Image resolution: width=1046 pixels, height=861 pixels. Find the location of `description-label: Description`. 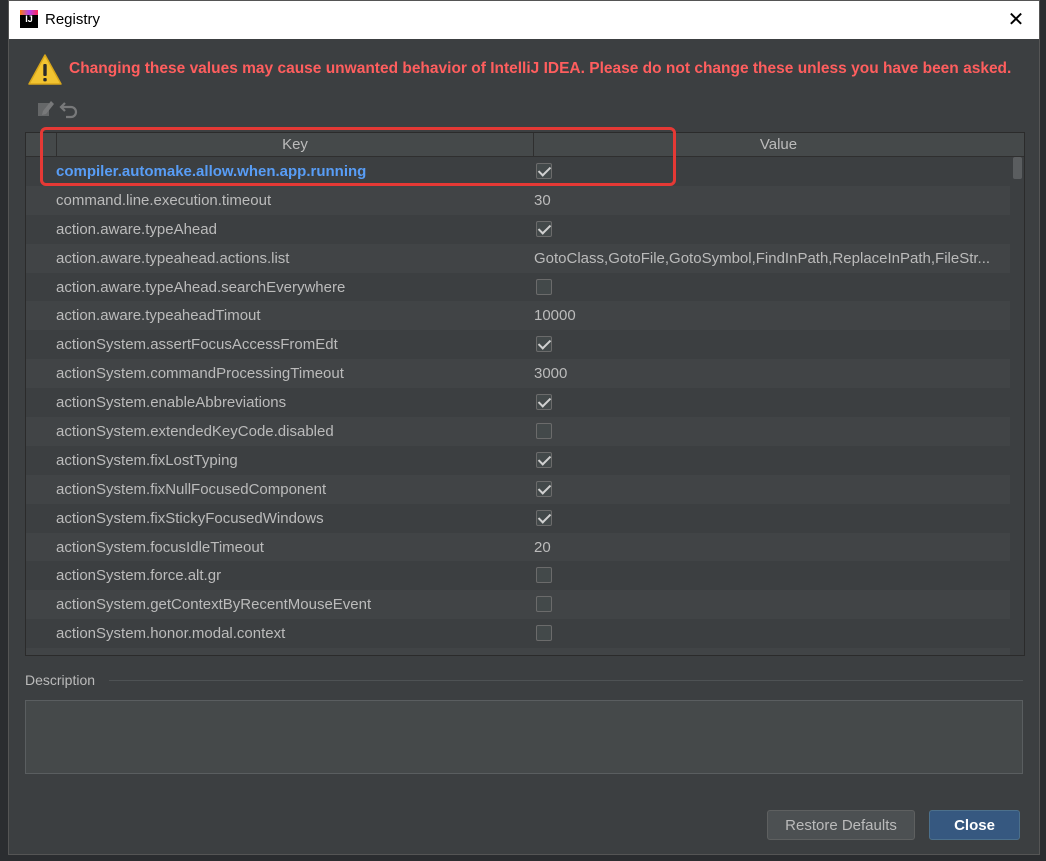

description-label: Description is located at coordinates (60, 680).